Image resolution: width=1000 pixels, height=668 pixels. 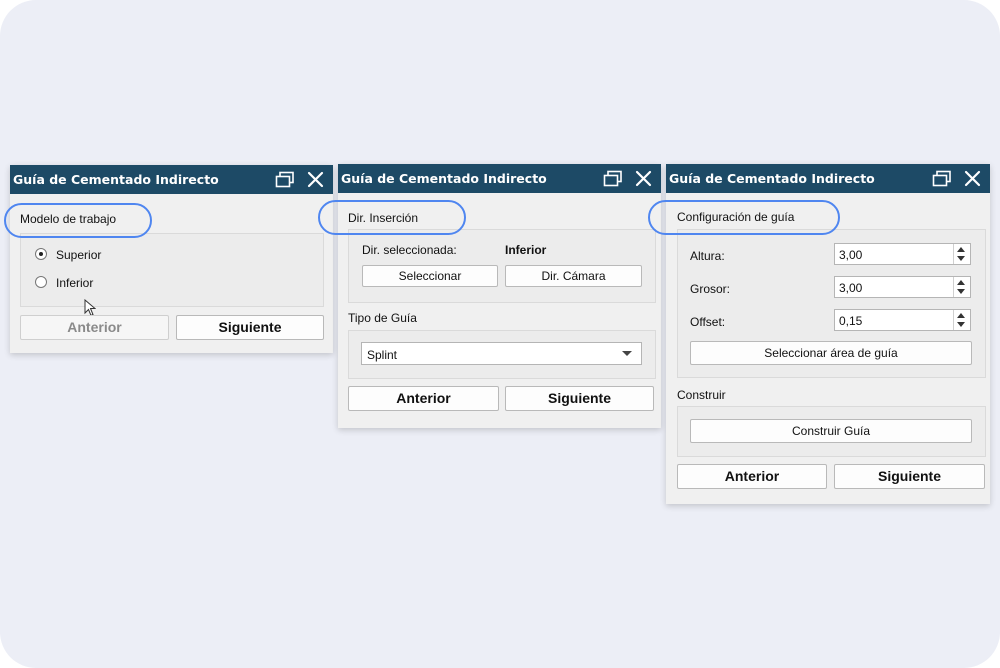 I want to click on chevron-down-icon, so click(x=627, y=353).